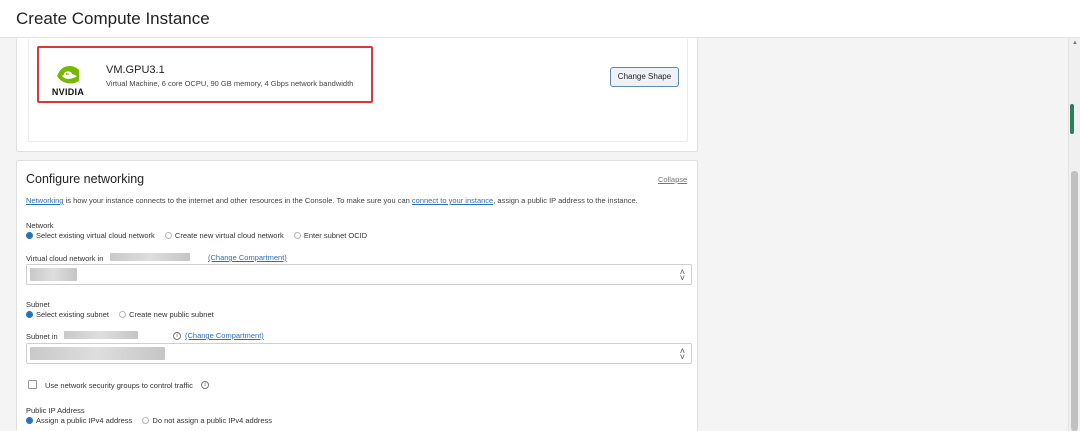 Image resolution: width=1080 pixels, height=431 pixels. Describe the element at coordinates (113, 18) in the screenshot. I see `page-title: Create Compute Instance` at that location.